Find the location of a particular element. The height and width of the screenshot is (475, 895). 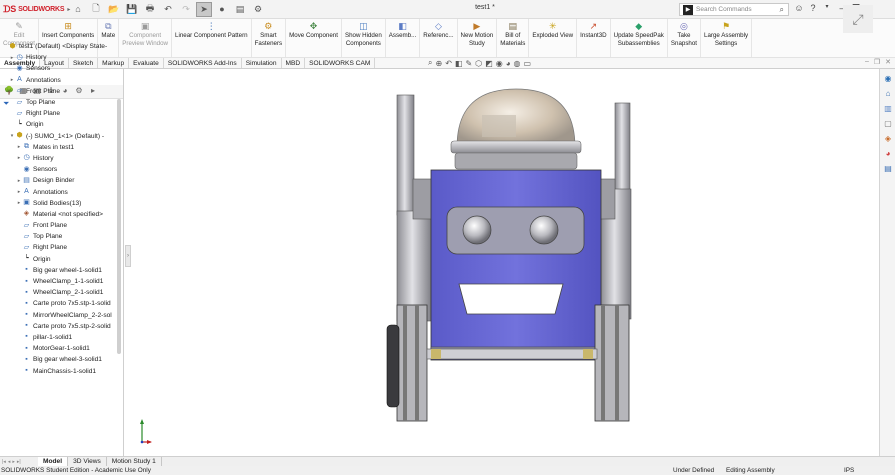

solidworks-logo: ᗪS SOLIDWORKS ▸ is located at coordinates (35, 9).